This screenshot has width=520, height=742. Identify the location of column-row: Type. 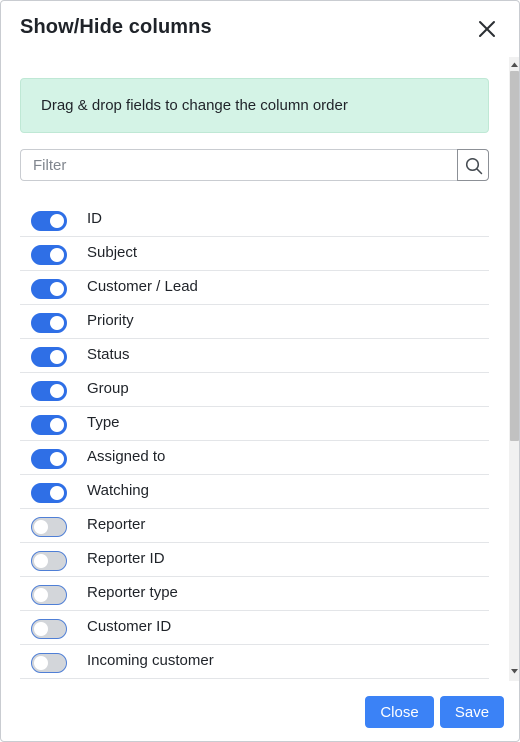
(254, 424).